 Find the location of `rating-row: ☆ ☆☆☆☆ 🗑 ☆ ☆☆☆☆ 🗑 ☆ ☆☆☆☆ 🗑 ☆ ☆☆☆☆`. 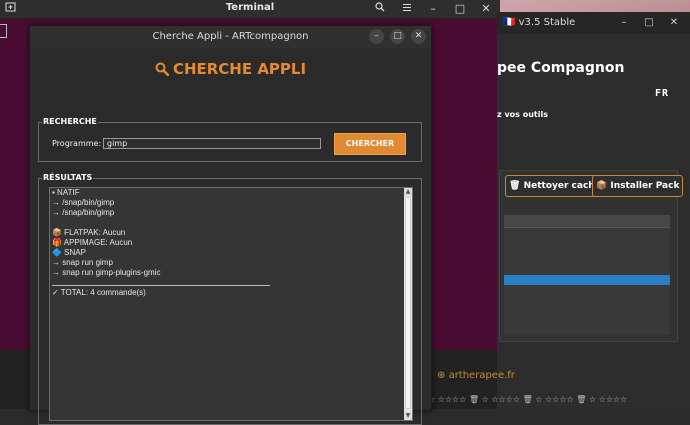

rating-row: ☆ ☆☆☆☆ 🗑 ☆ ☆☆☆☆ 🗑 ☆ ☆☆☆☆ 🗑 ☆ ☆☆☆☆ is located at coordinates (528, 399).